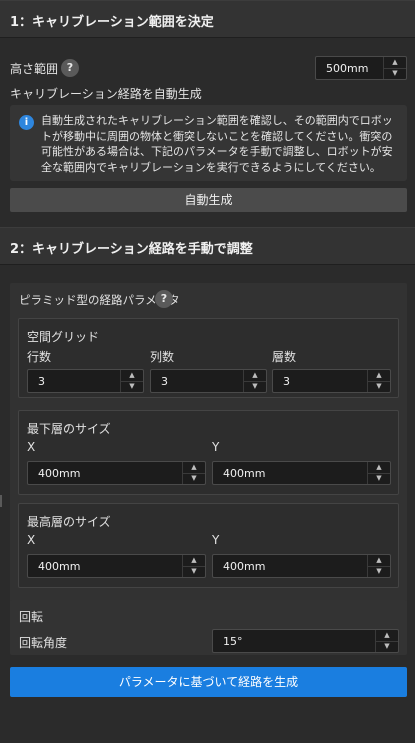 The image size is (415, 743). Describe the element at coordinates (331, 381) in the screenshot. I see `layers-spinbox: 3 ▲ ▼` at that location.